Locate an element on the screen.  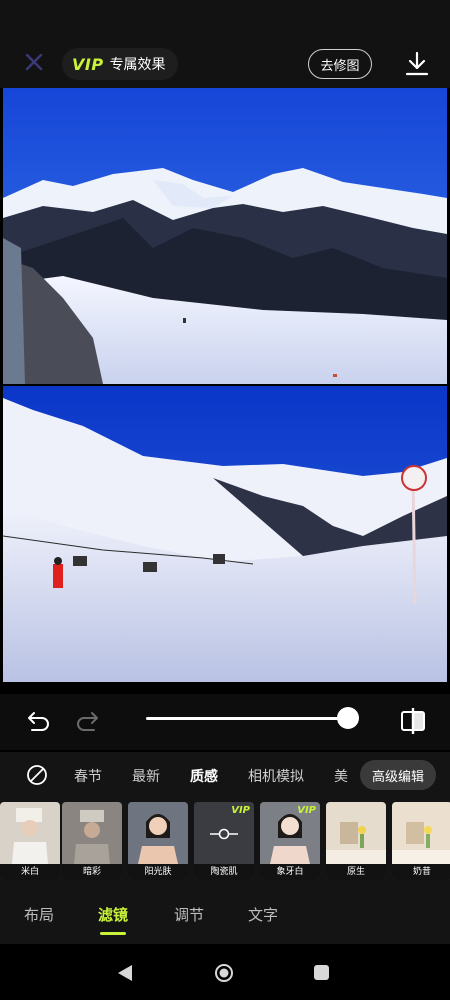
filter-thumb-porcelain-skin: VIP 陶瓷肌 is located at coordinates (224, 841).